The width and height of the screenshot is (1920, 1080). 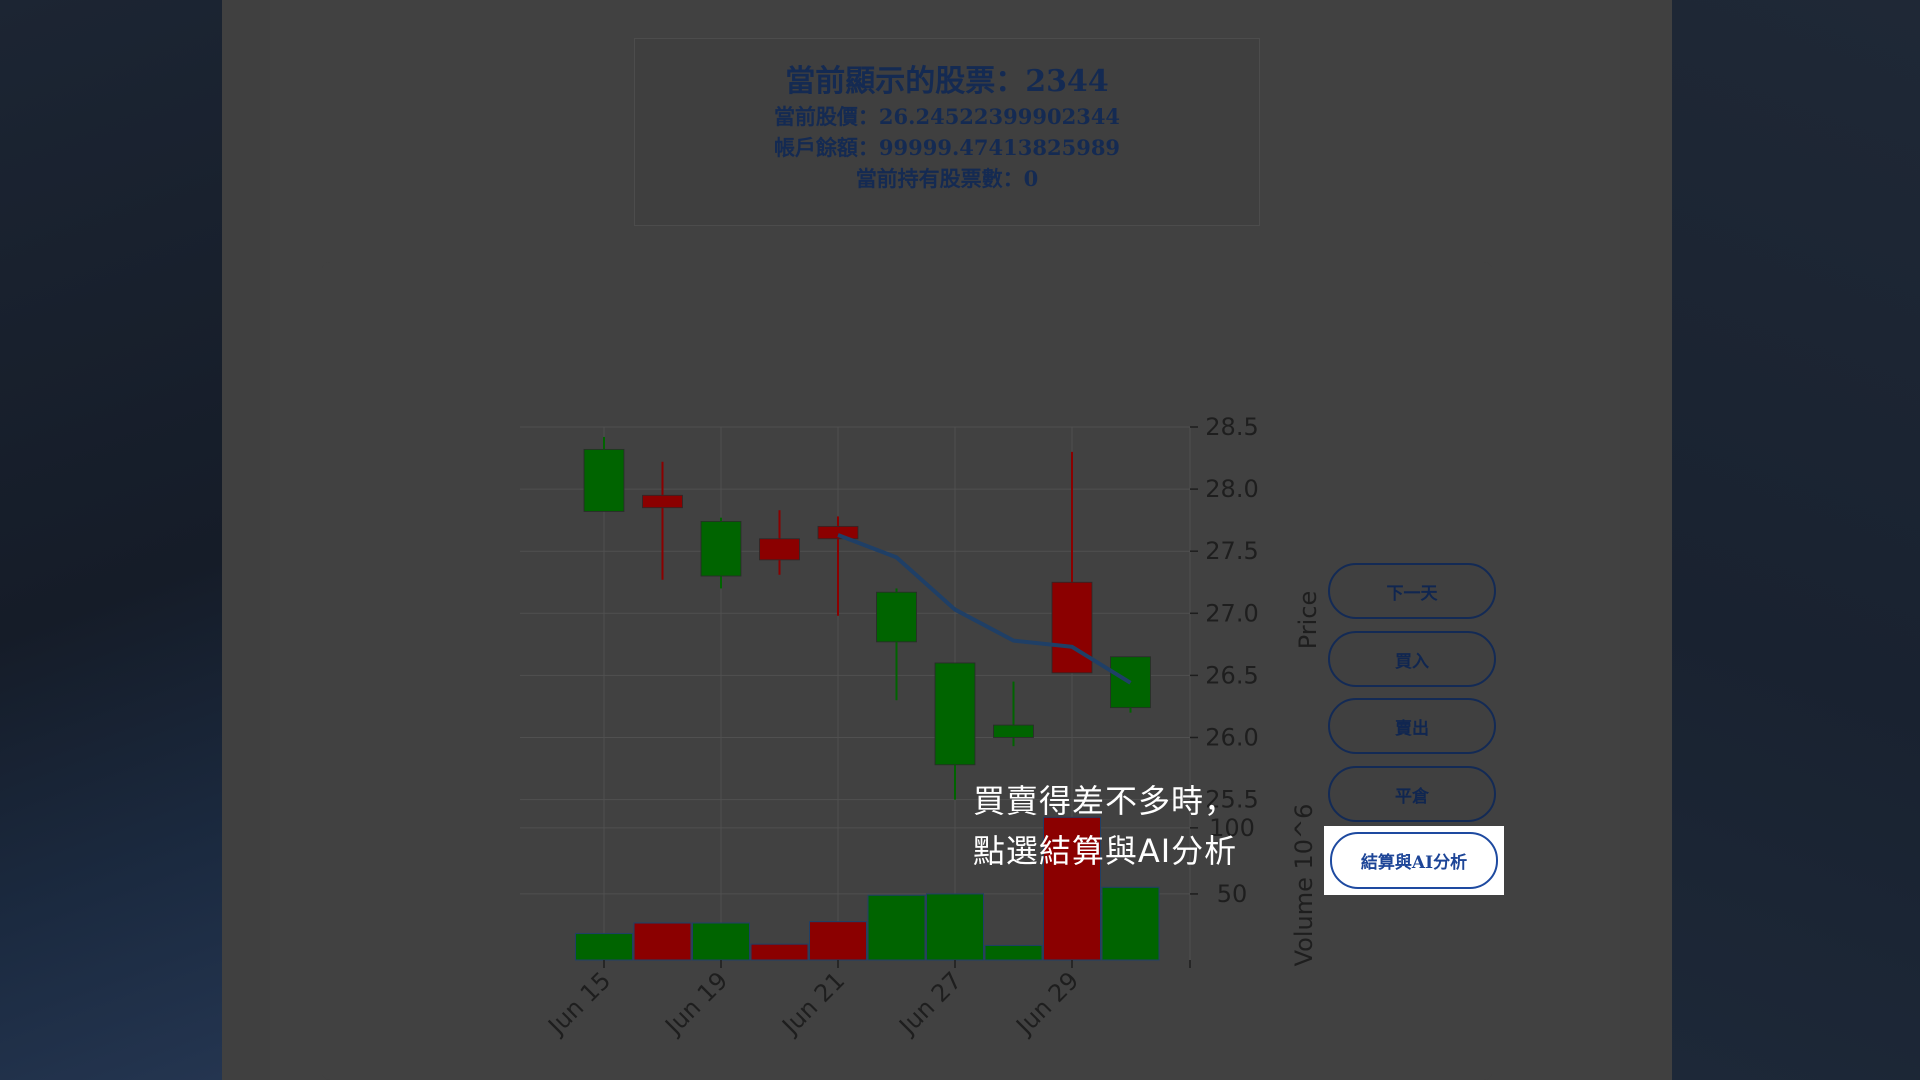 I want to click on settle-ai-analysis-button: 結算與AI分析, so click(x=1414, y=860).